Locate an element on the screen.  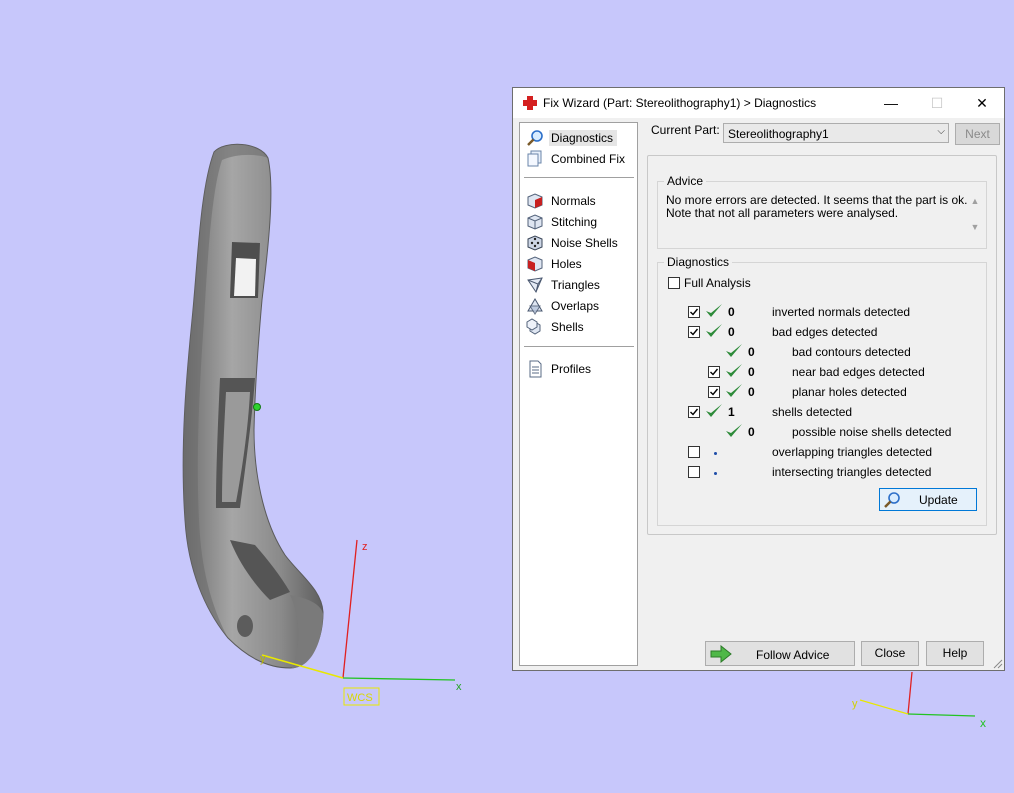
bad-edges-count: 0 is located at coordinates (731, 332).